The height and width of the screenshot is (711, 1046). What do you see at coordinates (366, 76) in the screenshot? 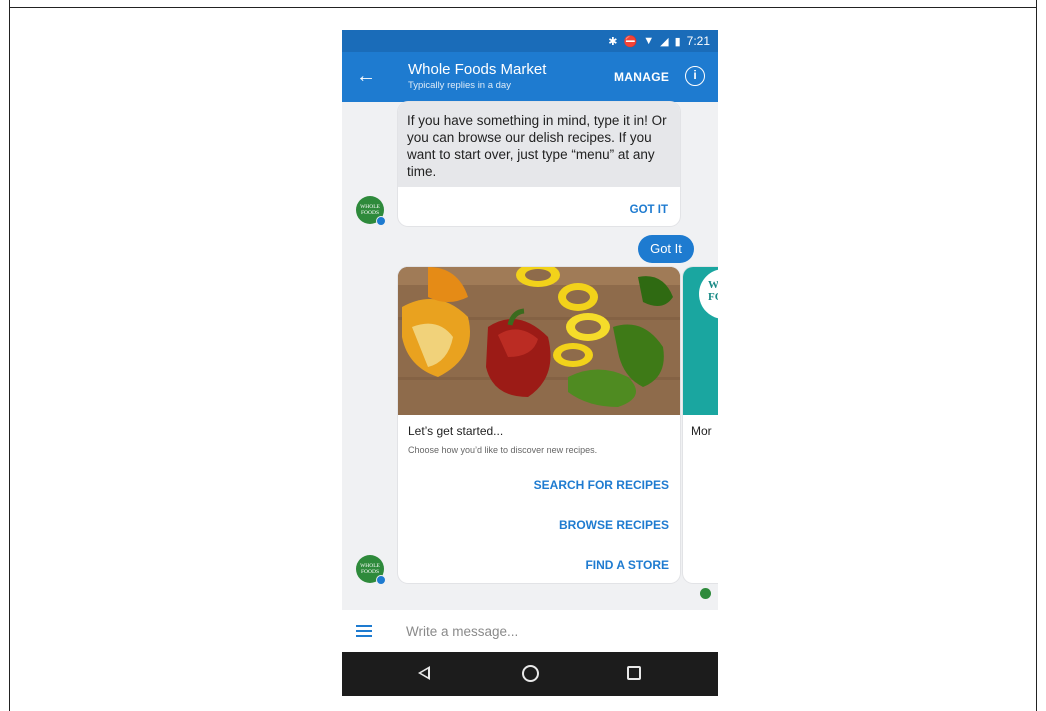
I see `back-arrow-icon: ←` at bounding box center [366, 76].